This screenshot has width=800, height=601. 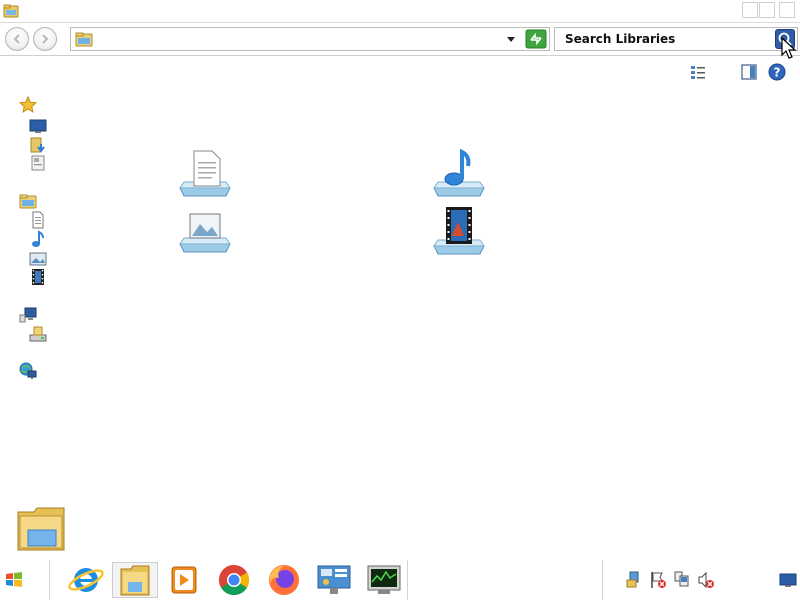 I want to click on forward-button, so click(x=45, y=39).